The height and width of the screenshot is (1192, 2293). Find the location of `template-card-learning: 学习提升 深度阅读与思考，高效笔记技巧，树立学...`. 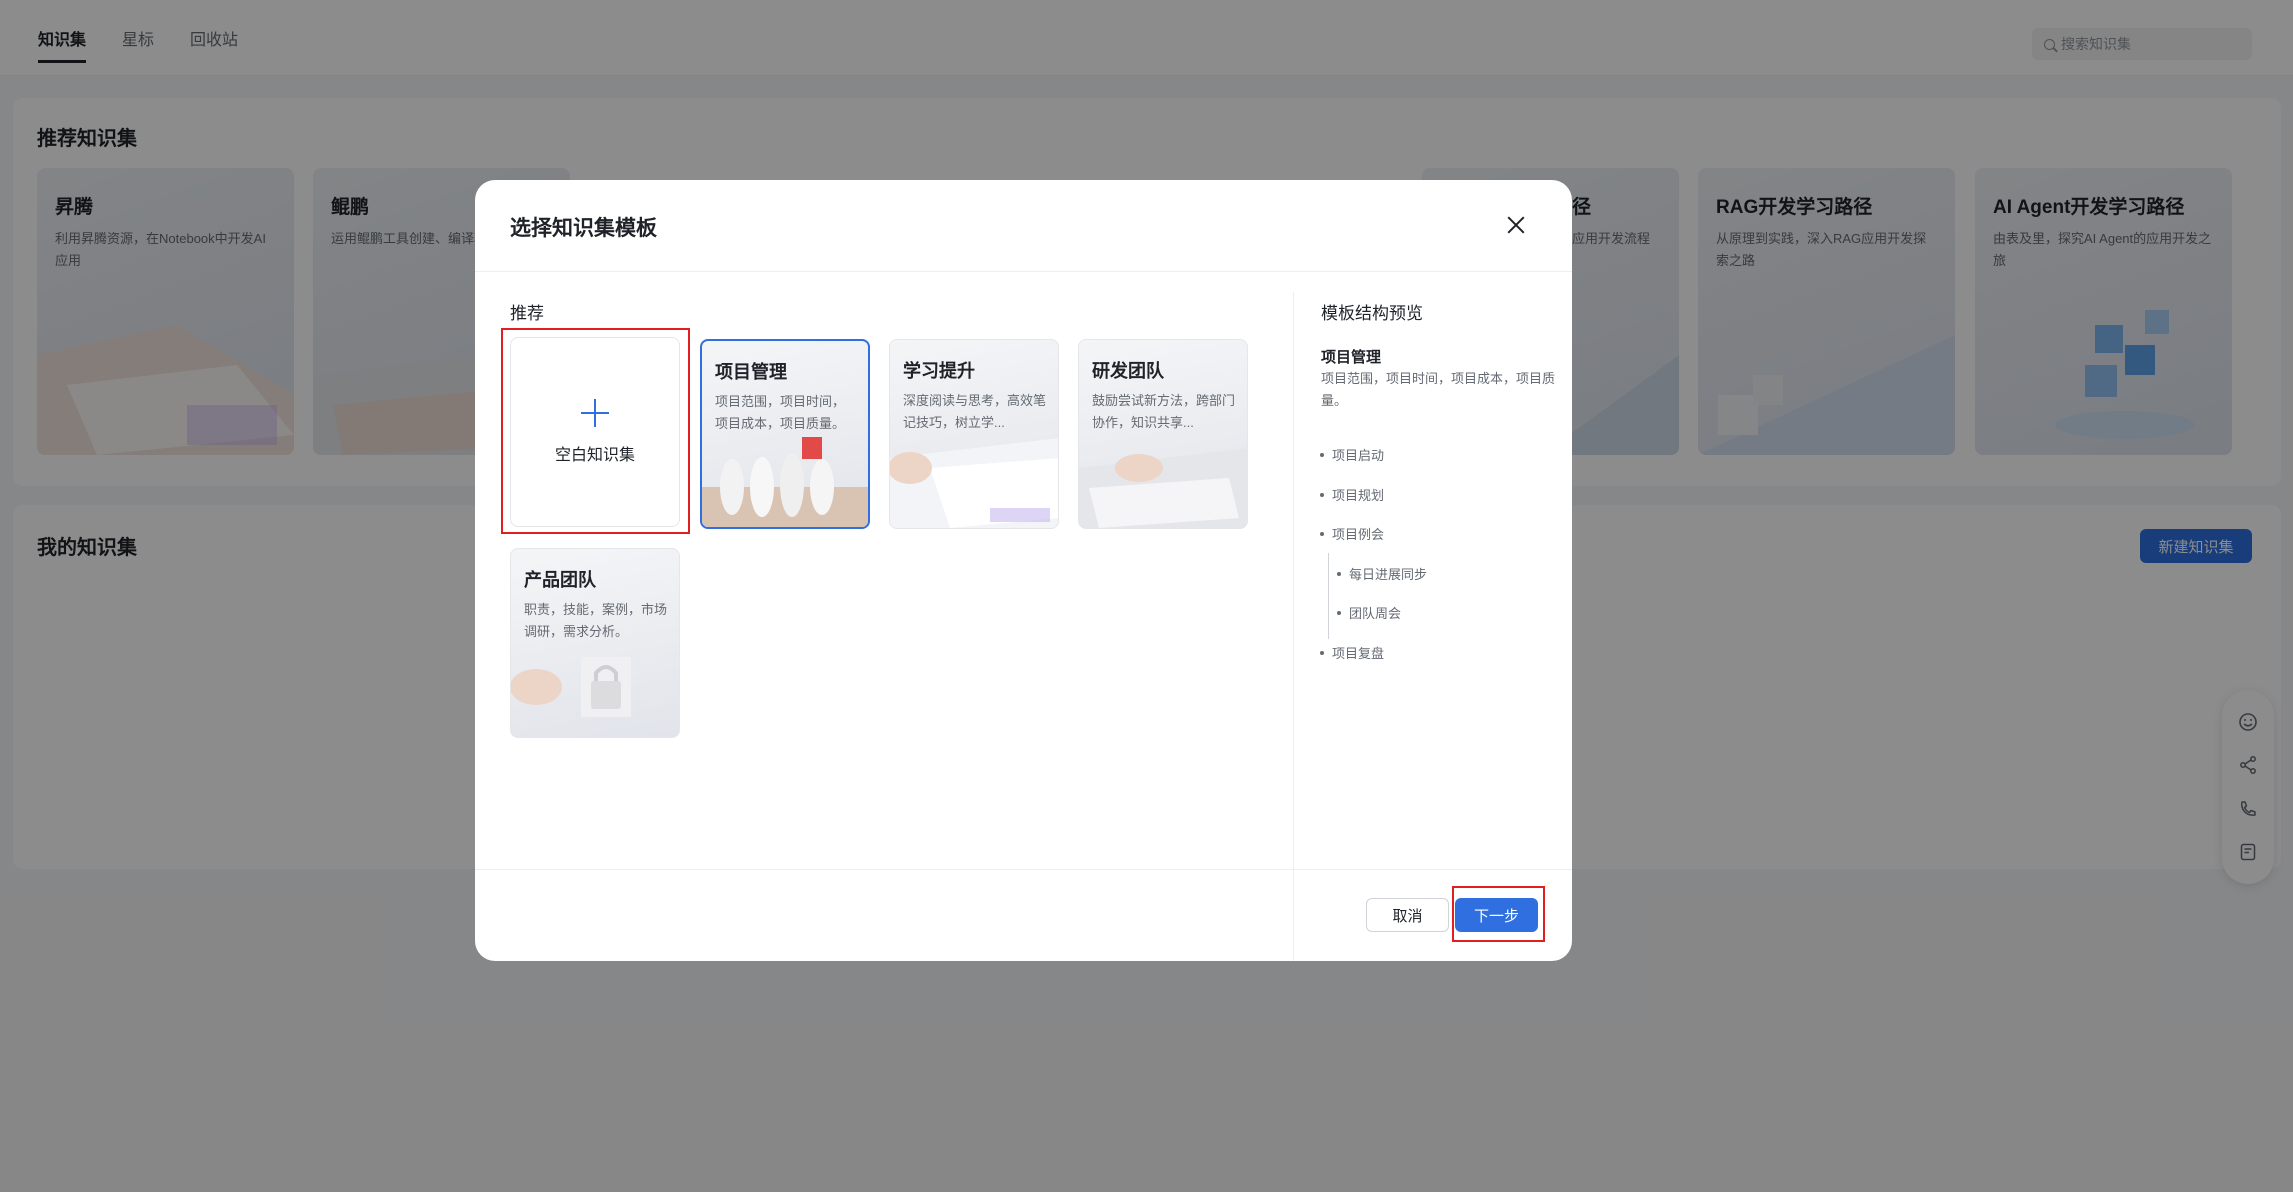

template-card-learning: 学习提升 深度阅读与思考，高效笔记技巧，树立学... is located at coordinates (974, 434).